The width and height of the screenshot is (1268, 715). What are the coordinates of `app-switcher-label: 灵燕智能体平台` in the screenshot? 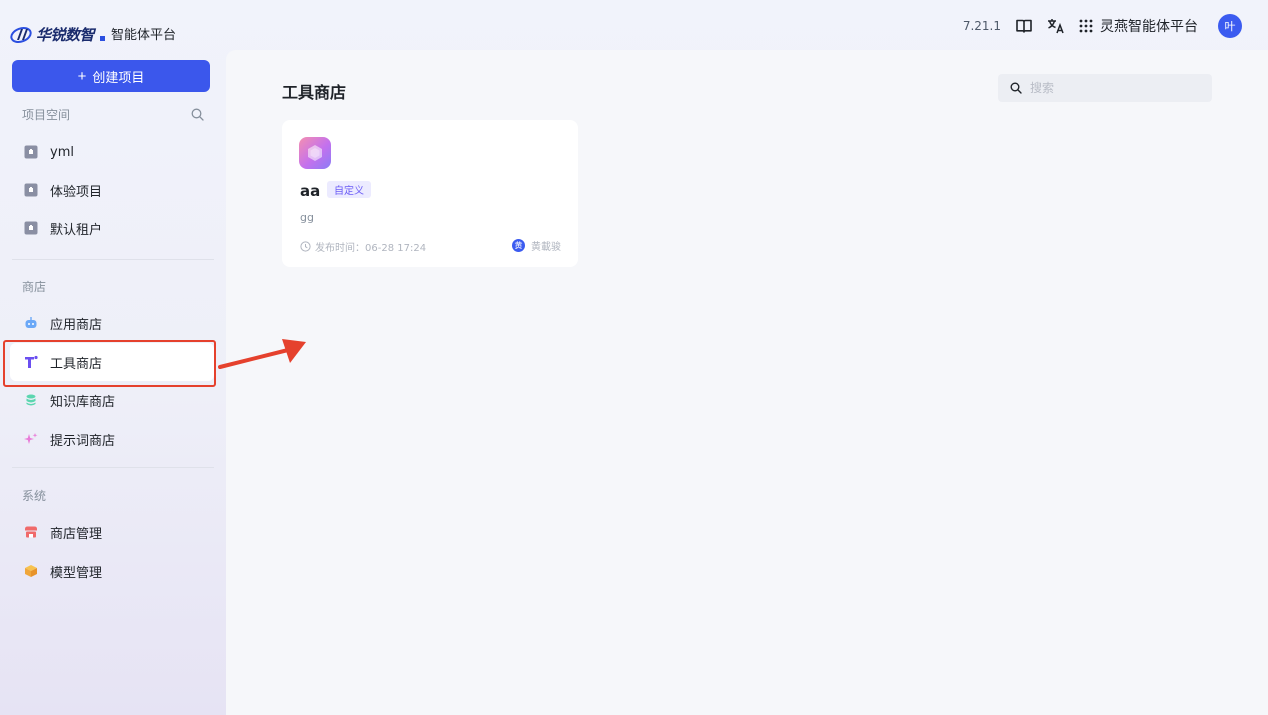 It's located at (1149, 27).